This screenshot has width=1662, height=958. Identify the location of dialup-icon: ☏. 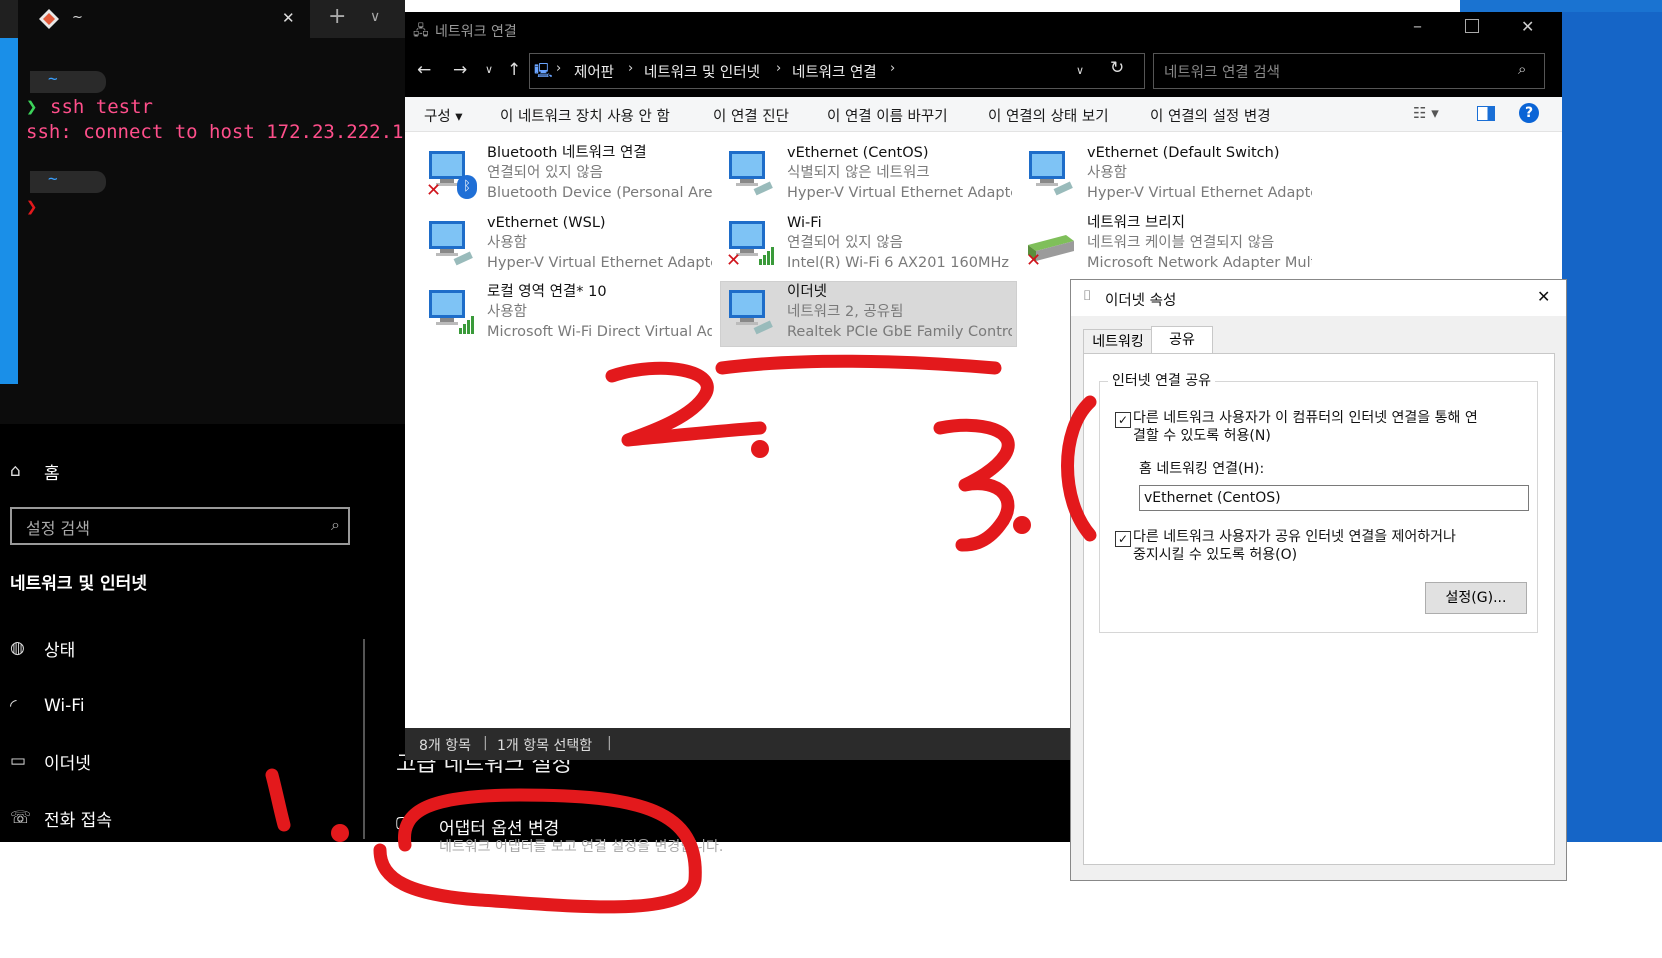
(21, 818).